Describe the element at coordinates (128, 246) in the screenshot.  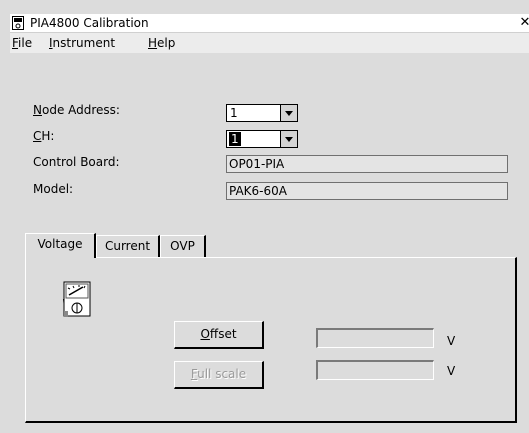
I see `tab-current: Current` at that location.